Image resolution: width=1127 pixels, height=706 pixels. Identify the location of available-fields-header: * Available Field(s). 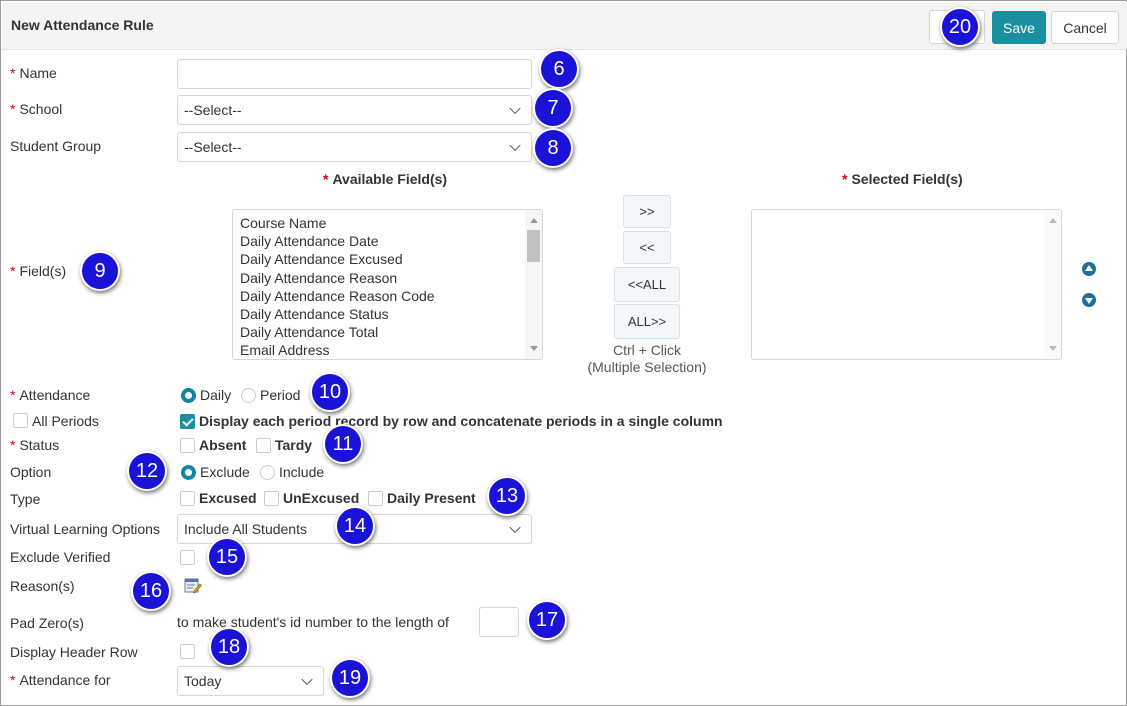
(385, 179).